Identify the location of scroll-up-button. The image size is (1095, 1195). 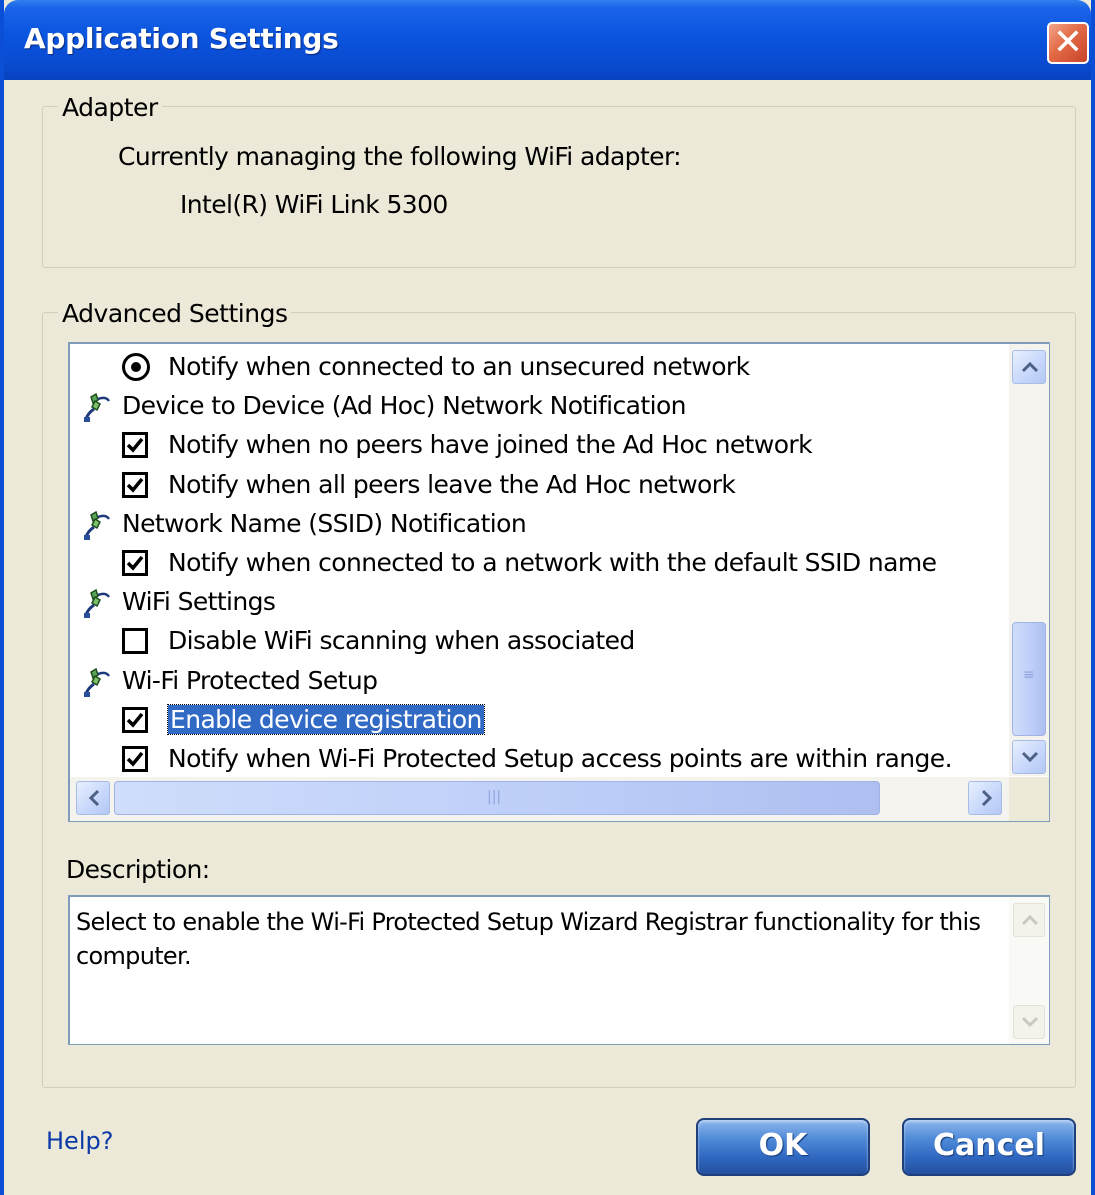
(1029, 367).